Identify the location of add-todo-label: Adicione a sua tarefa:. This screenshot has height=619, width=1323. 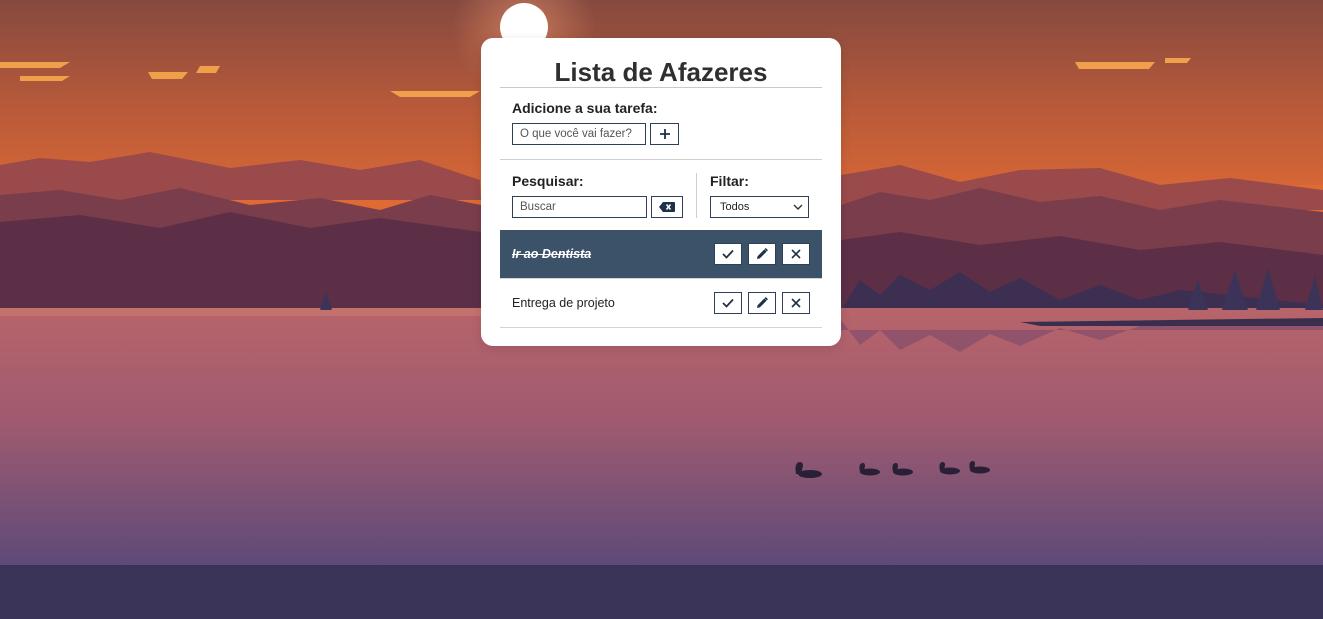
(585, 108).